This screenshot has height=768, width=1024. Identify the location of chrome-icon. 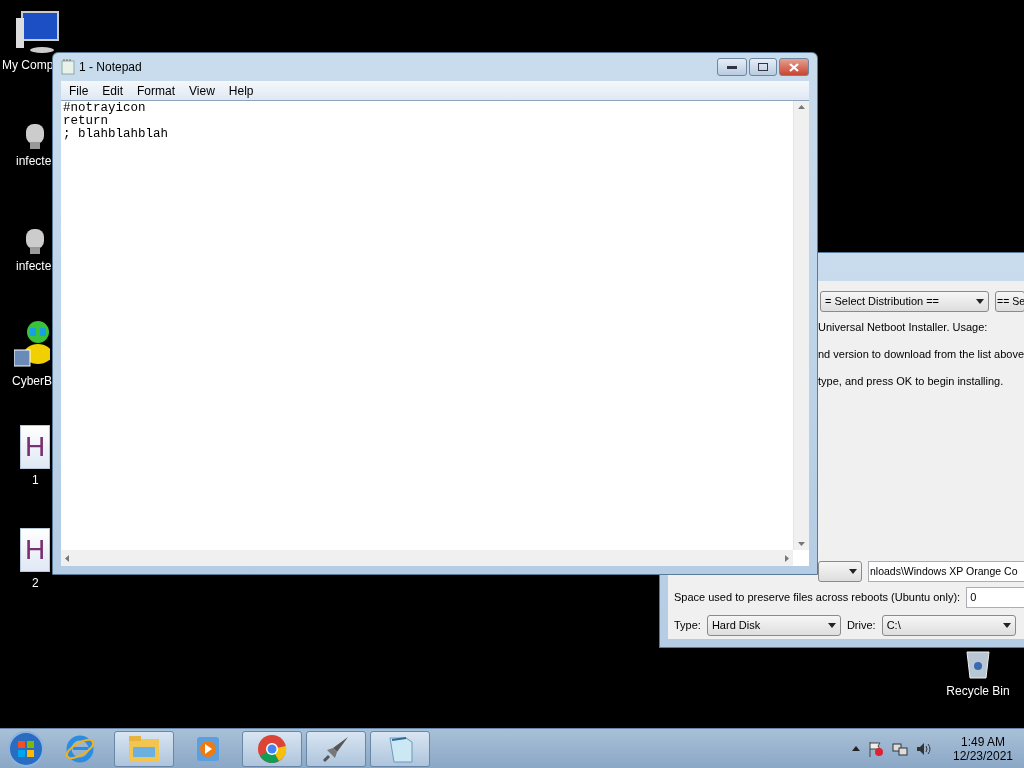
(272, 748).